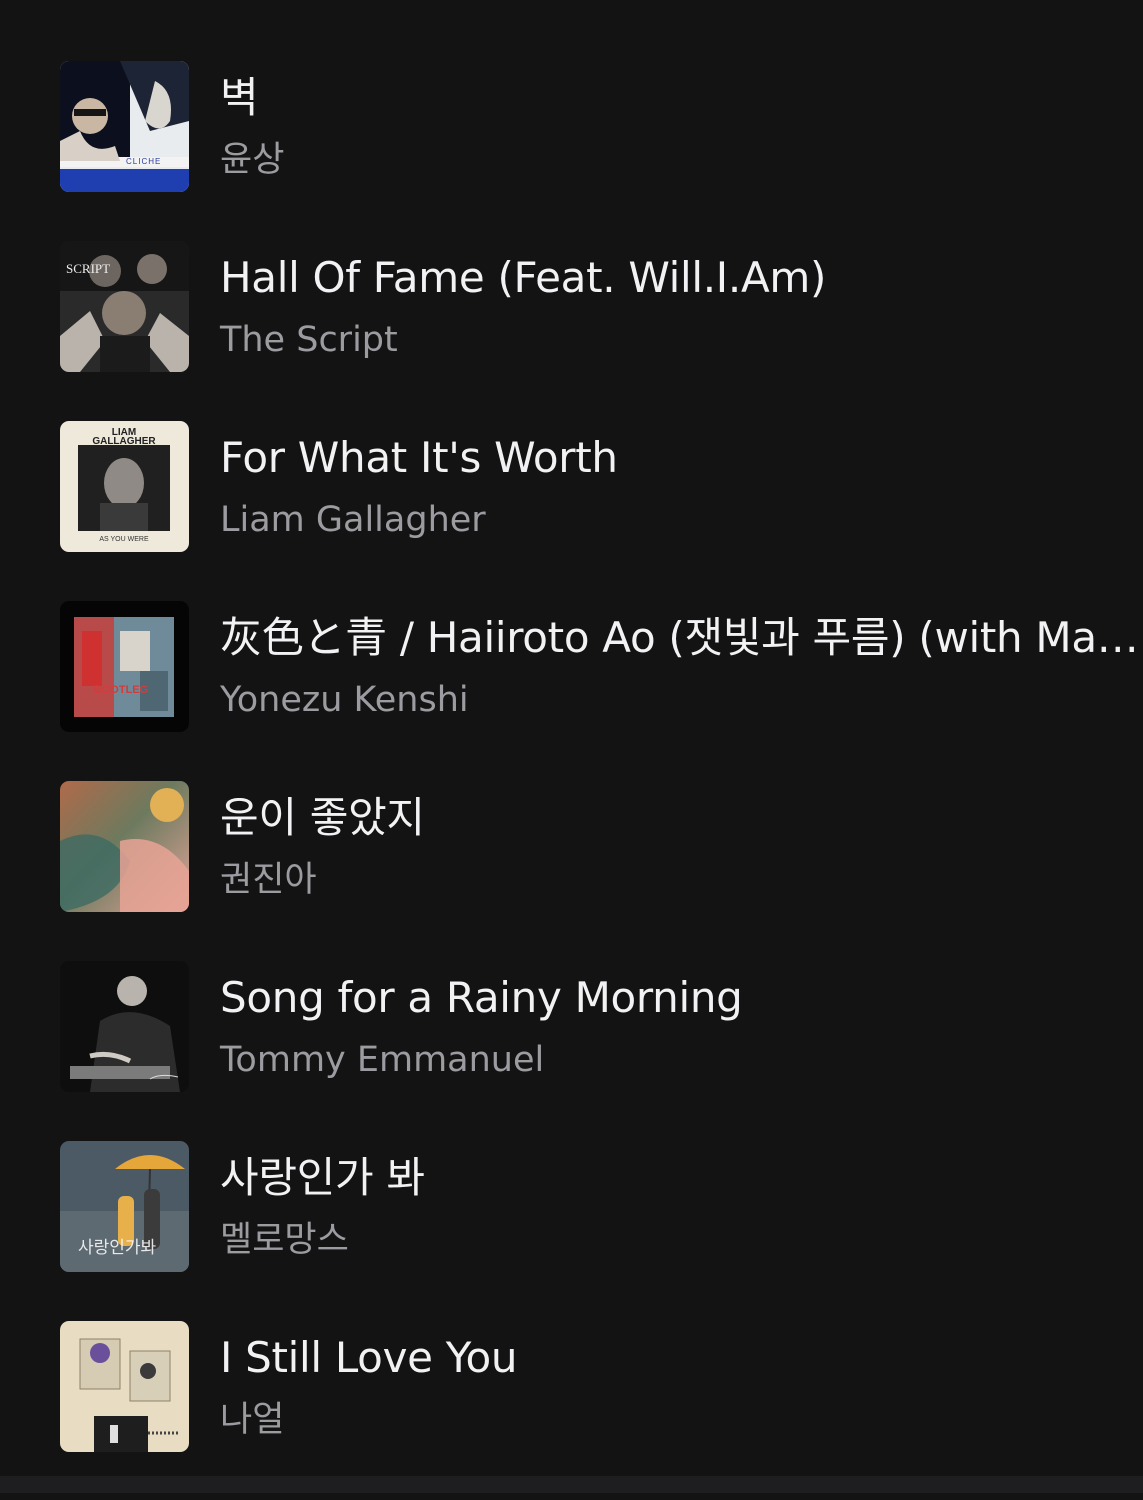  Describe the element at coordinates (121, 690) in the screenshot. I see `svg-text: BOOTLEG` at that location.